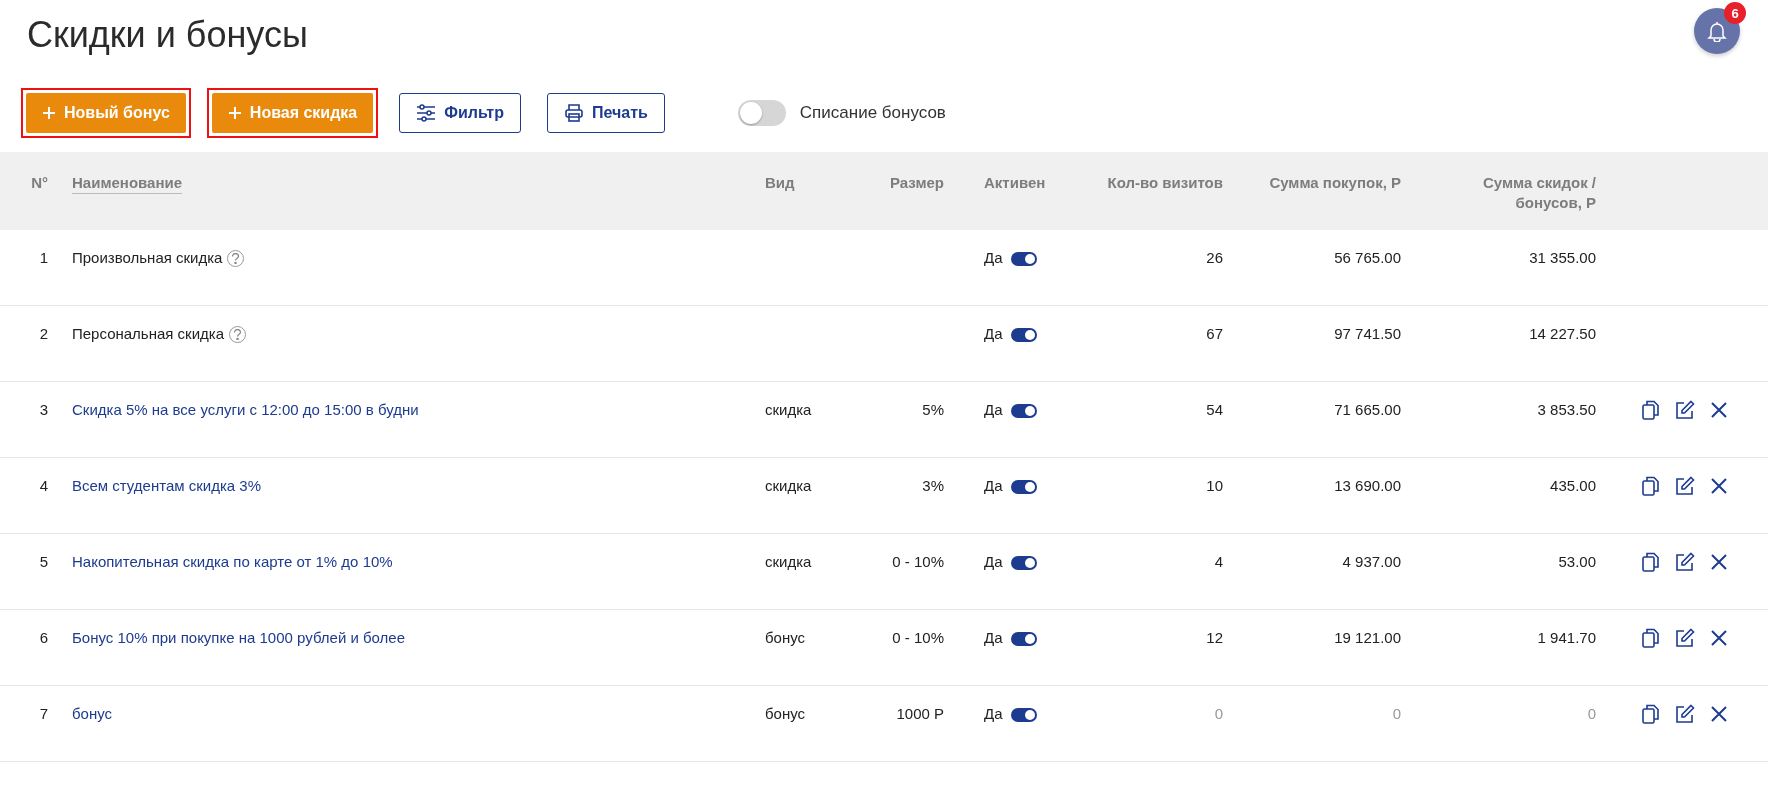  What do you see at coordinates (1214, 486) in the screenshot?
I see `table-cell-text: 10` at bounding box center [1214, 486].